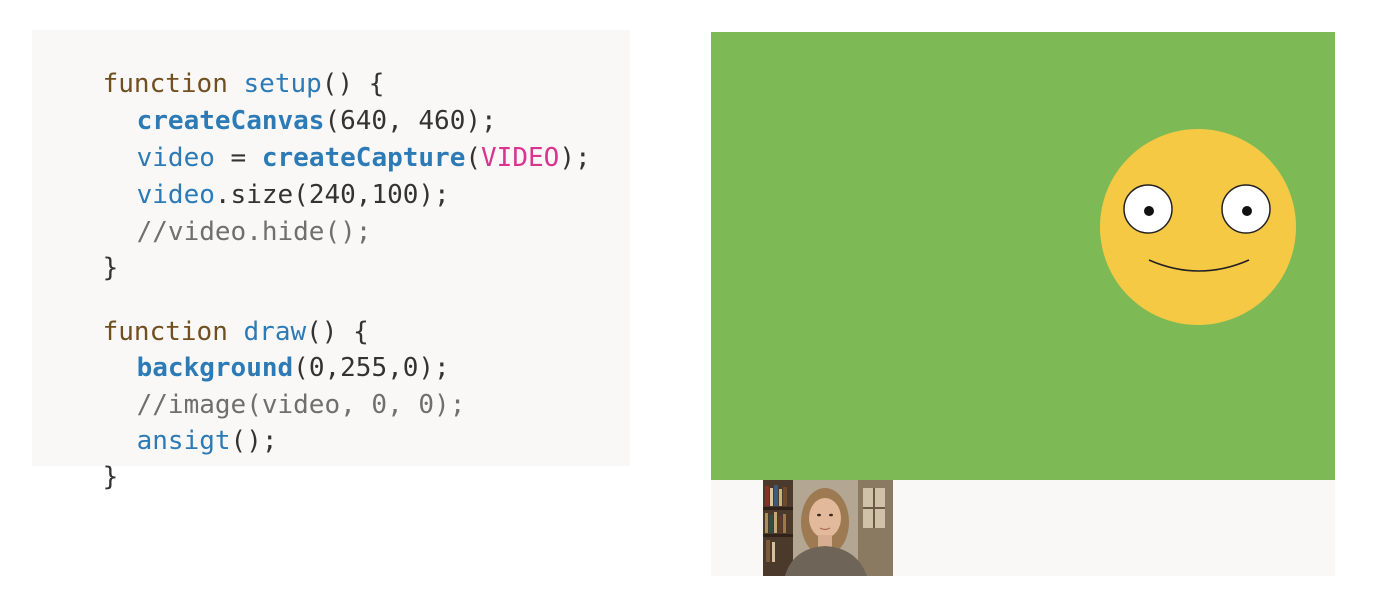 The height and width of the screenshot is (596, 1394). What do you see at coordinates (1149, 211) in the screenshot?
I see `left-pupil` at bounding box center [1149, 211].